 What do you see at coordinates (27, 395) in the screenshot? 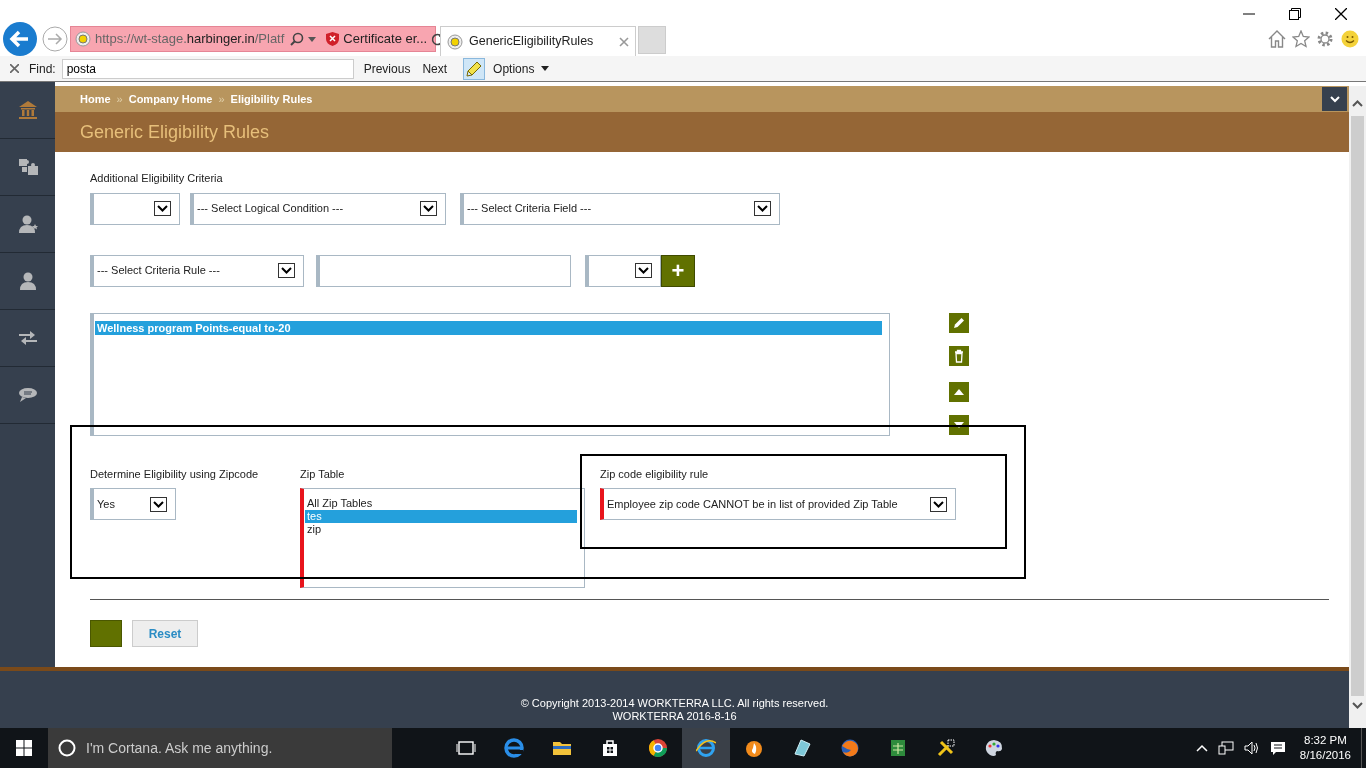
I see `speech-bubble-icon` at bounding box center [27, 395].